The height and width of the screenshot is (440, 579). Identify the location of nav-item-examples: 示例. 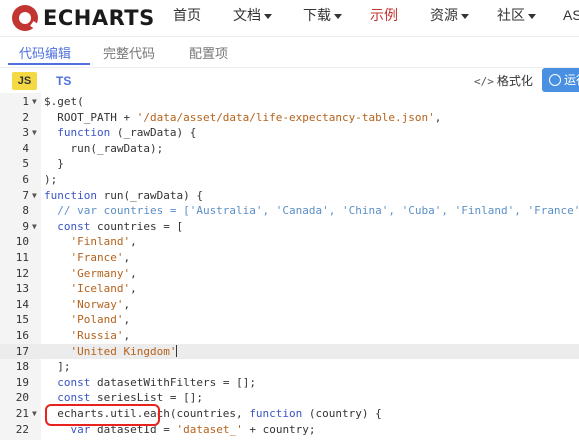
(384, 16).